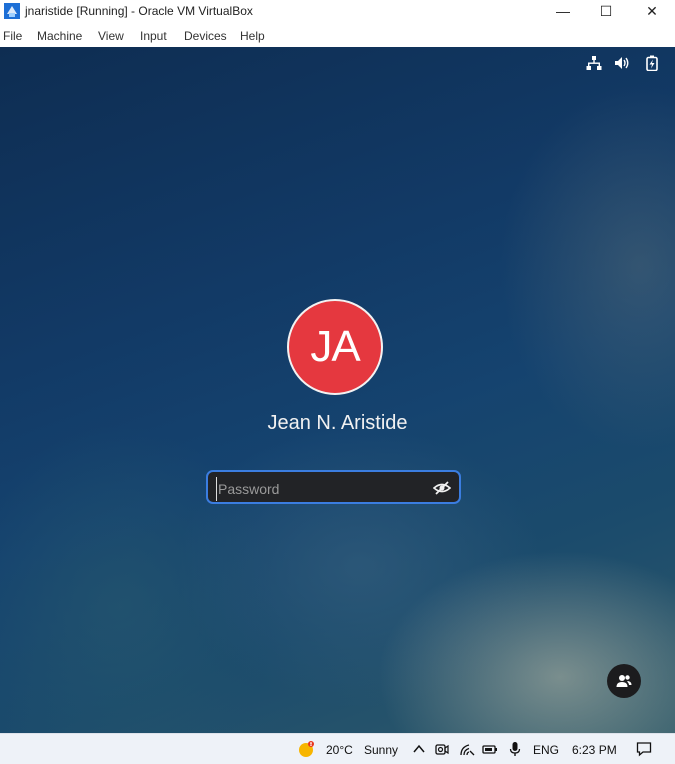 This screenshot has height=764, width=675. I want to click on user-avatar: JA, so click(335, 347).